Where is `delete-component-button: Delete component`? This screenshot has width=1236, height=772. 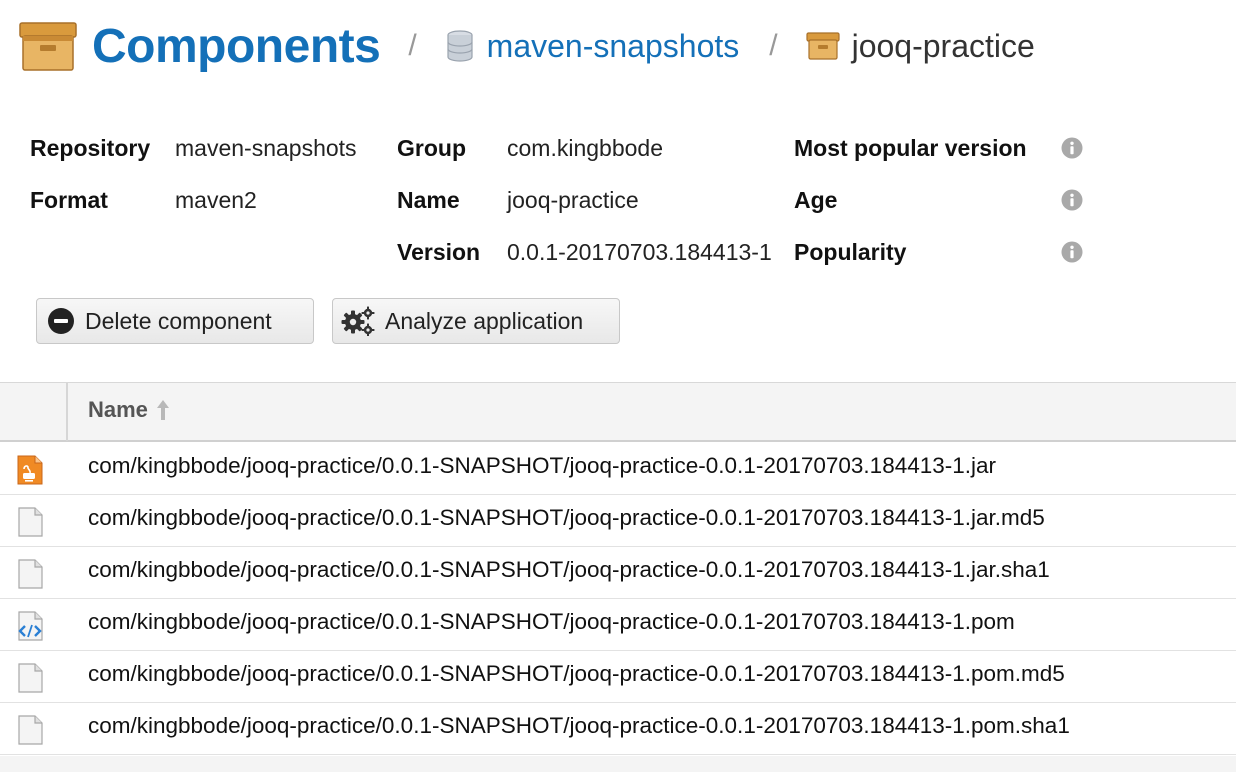 delete-component-button: Delete component is located at coordinates (175, 321).